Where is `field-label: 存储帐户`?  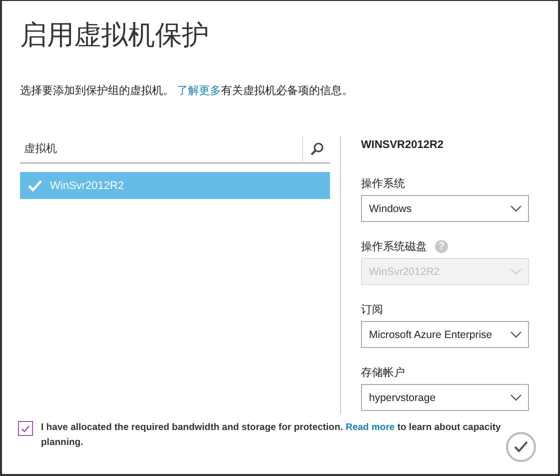 field-label: 存储帐户 is located at coordinates (383, 373).